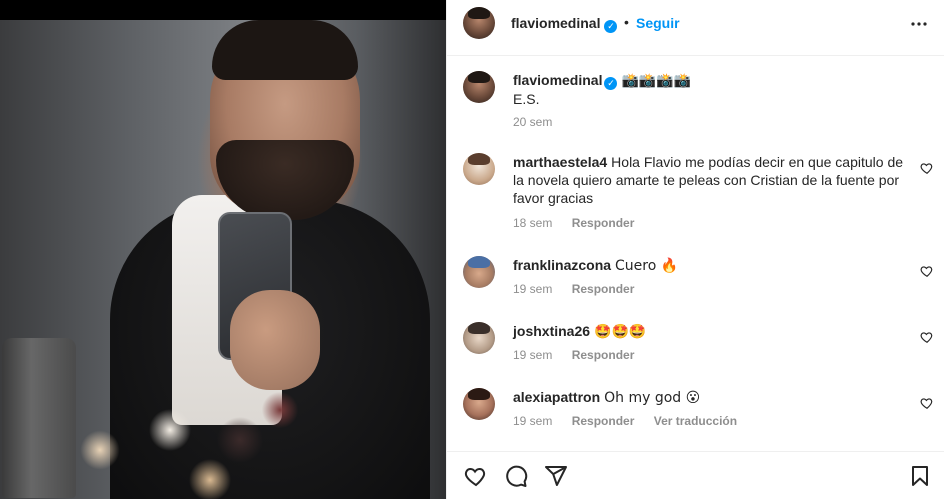 The height and width of the screenshot is (499, 944). I want to click on author-avatar, so click(479, 23).